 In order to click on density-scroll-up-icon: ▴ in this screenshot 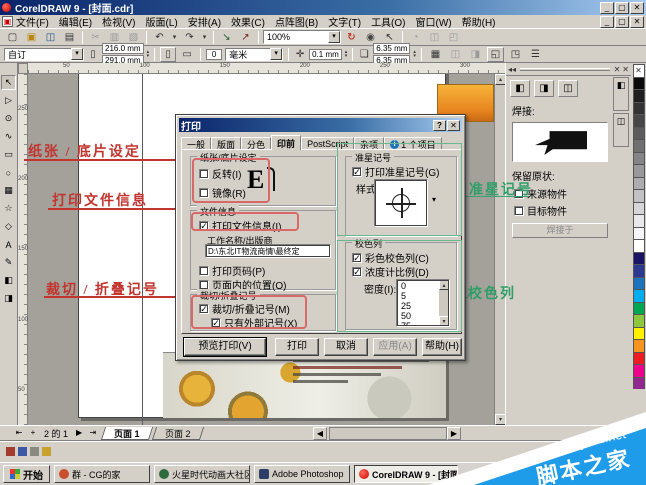, I will do `click(444, 285)`.